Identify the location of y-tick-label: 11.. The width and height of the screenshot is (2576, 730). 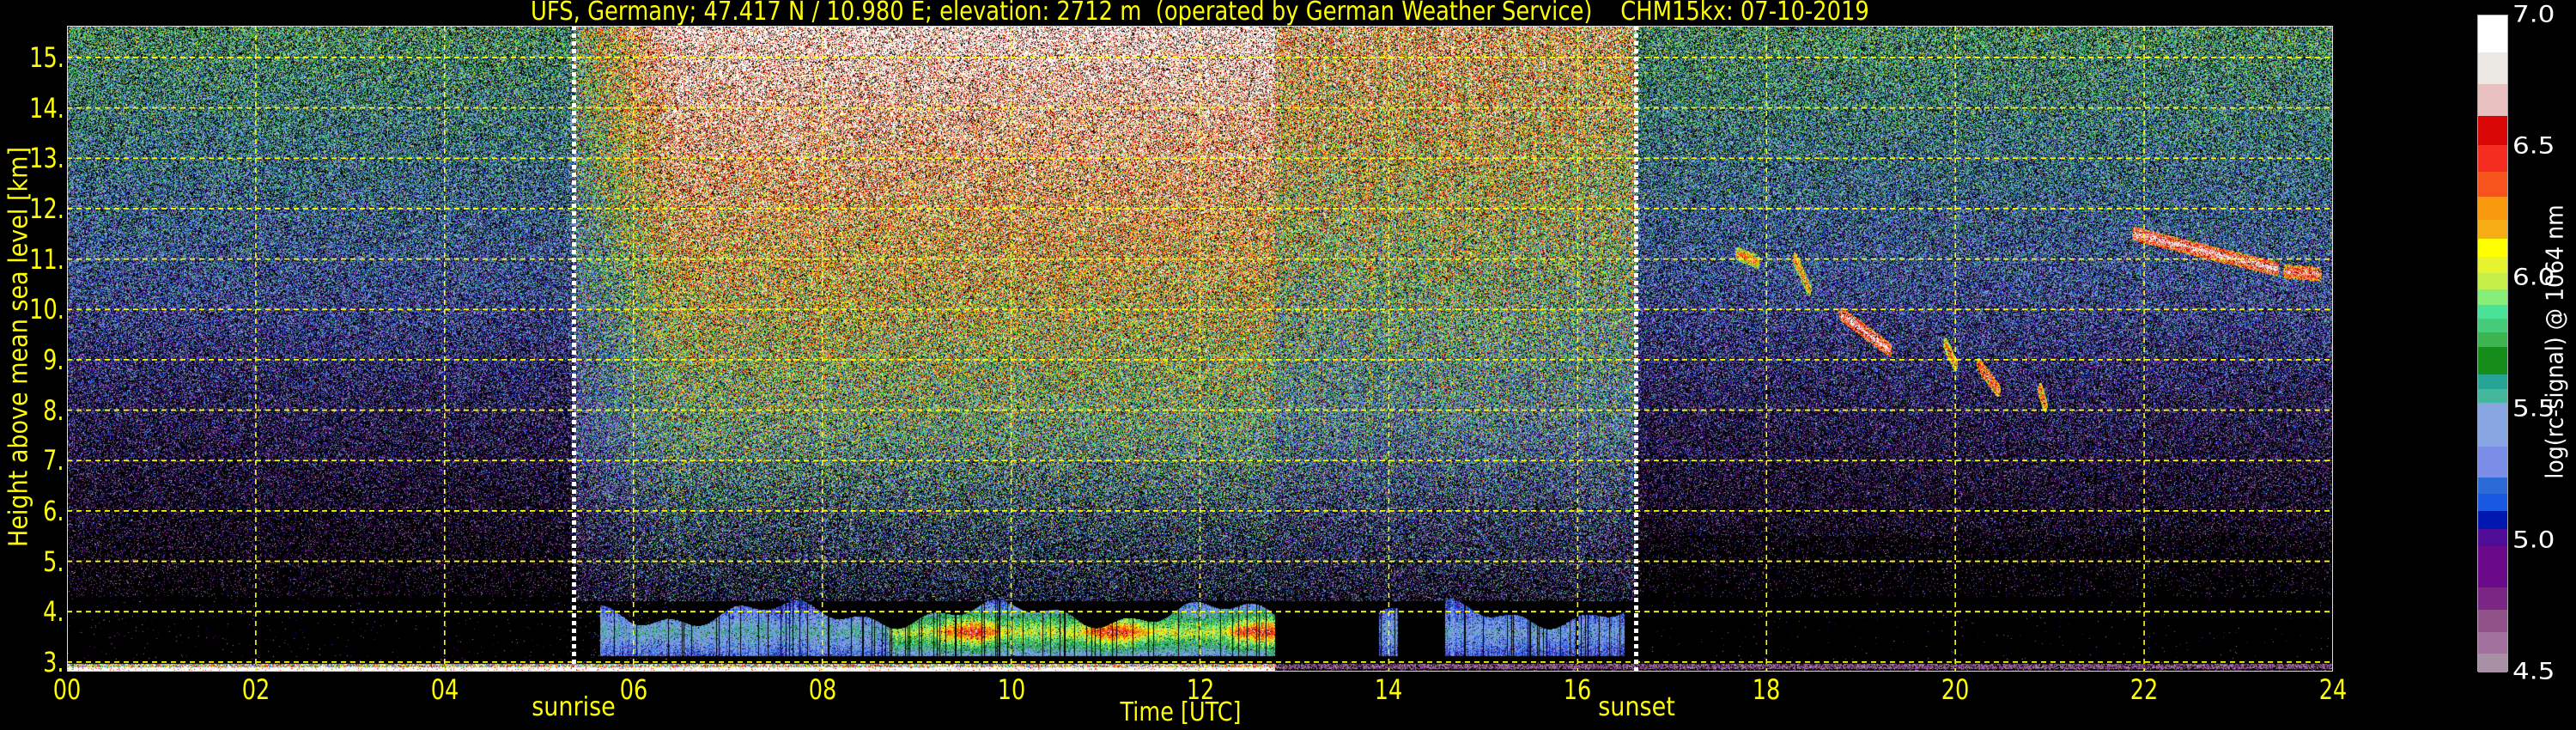
(46, 259).